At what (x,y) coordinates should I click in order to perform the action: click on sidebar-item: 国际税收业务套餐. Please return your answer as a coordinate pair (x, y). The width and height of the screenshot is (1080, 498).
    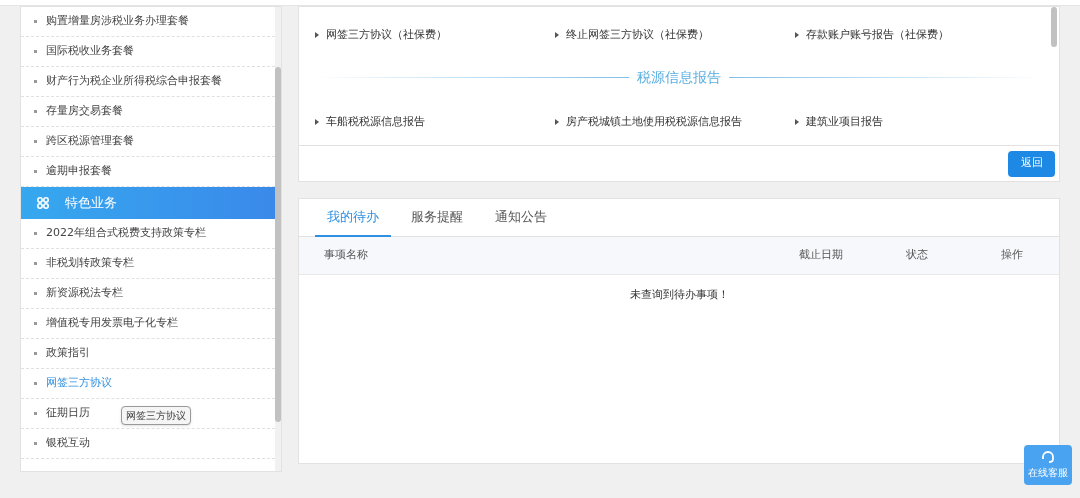
    Looking at the image, I should click on (90, 51).